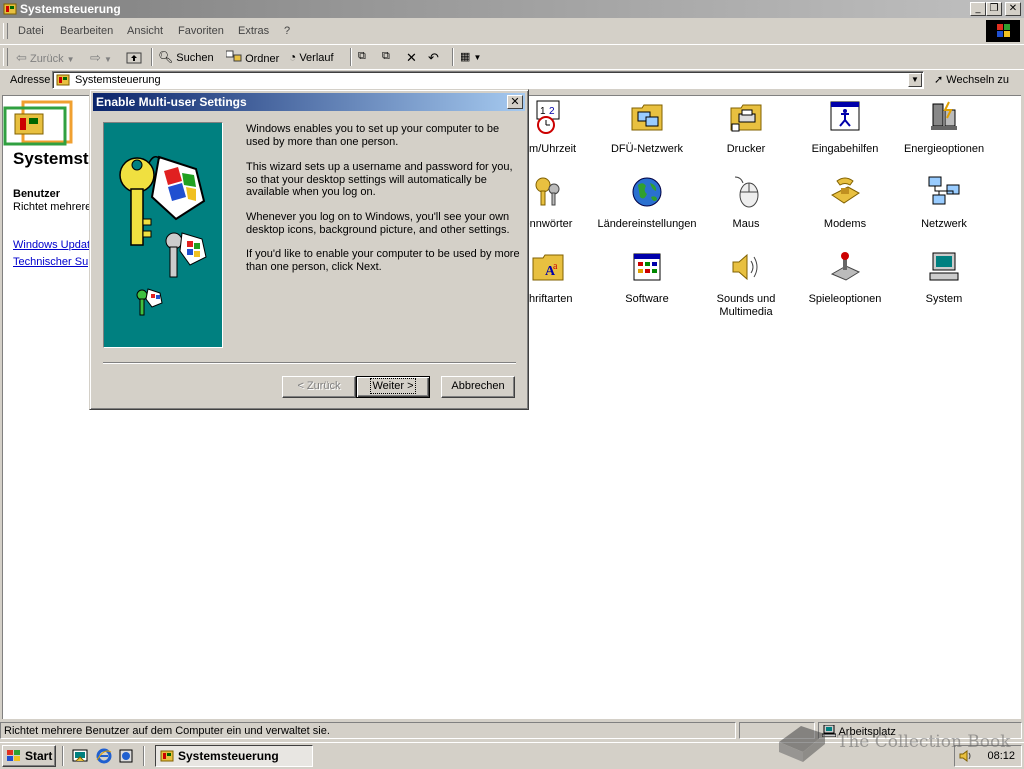 This screenshot has height=769, width=1024. What do you see at coordinates (548, 267) in the screenshot?
I see `fonts-folder-icon: Aa` at bounding box center [548, 267].